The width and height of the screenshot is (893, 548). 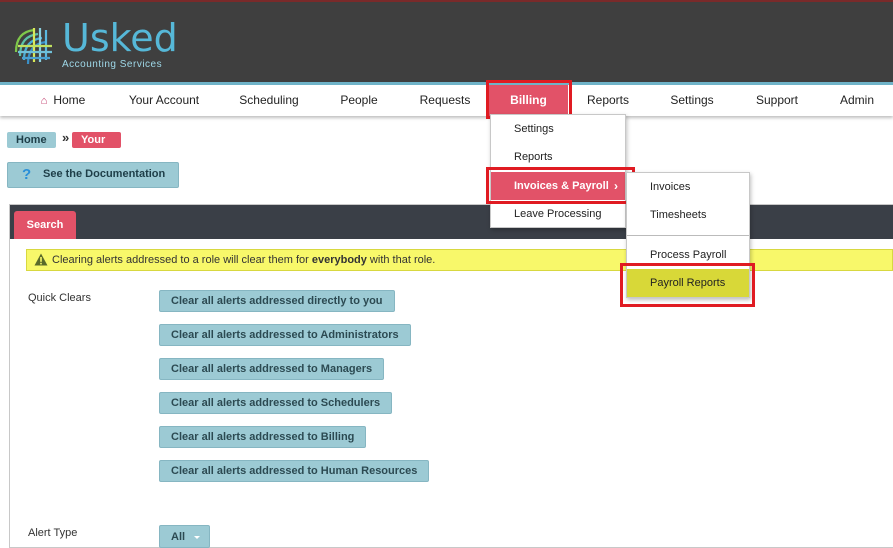 What do you see at coordinates (276, 403) in the screenshot?
I see `clear-schedulers-button: Clear all alerts addressed to Schedulers` at bounding box center [276, 403].